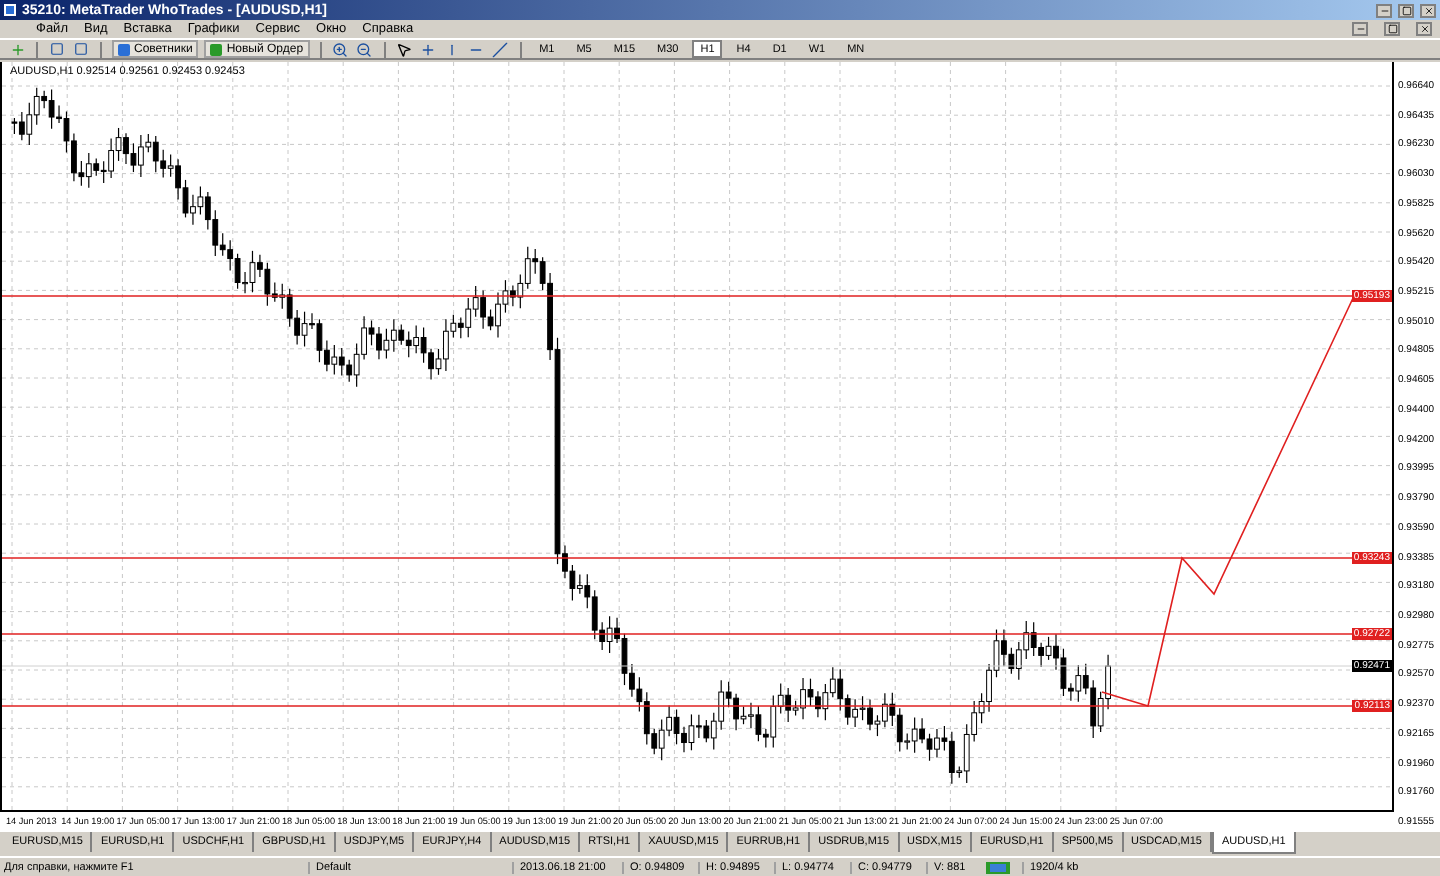  I want to click on line-icon, so click(500, 49).